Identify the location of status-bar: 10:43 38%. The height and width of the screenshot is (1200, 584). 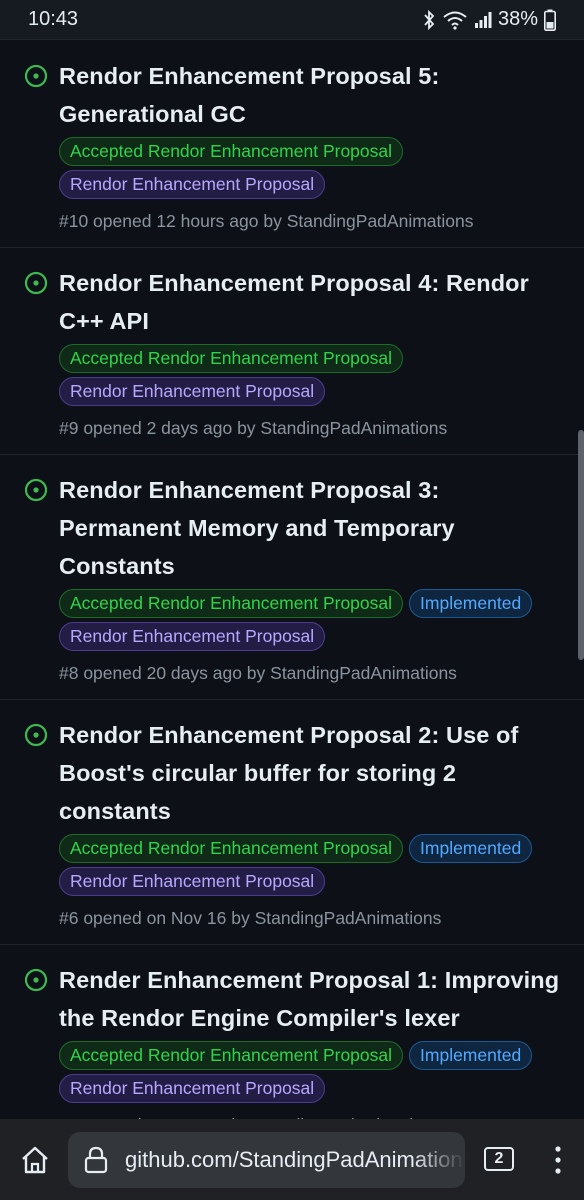
(292, 20).